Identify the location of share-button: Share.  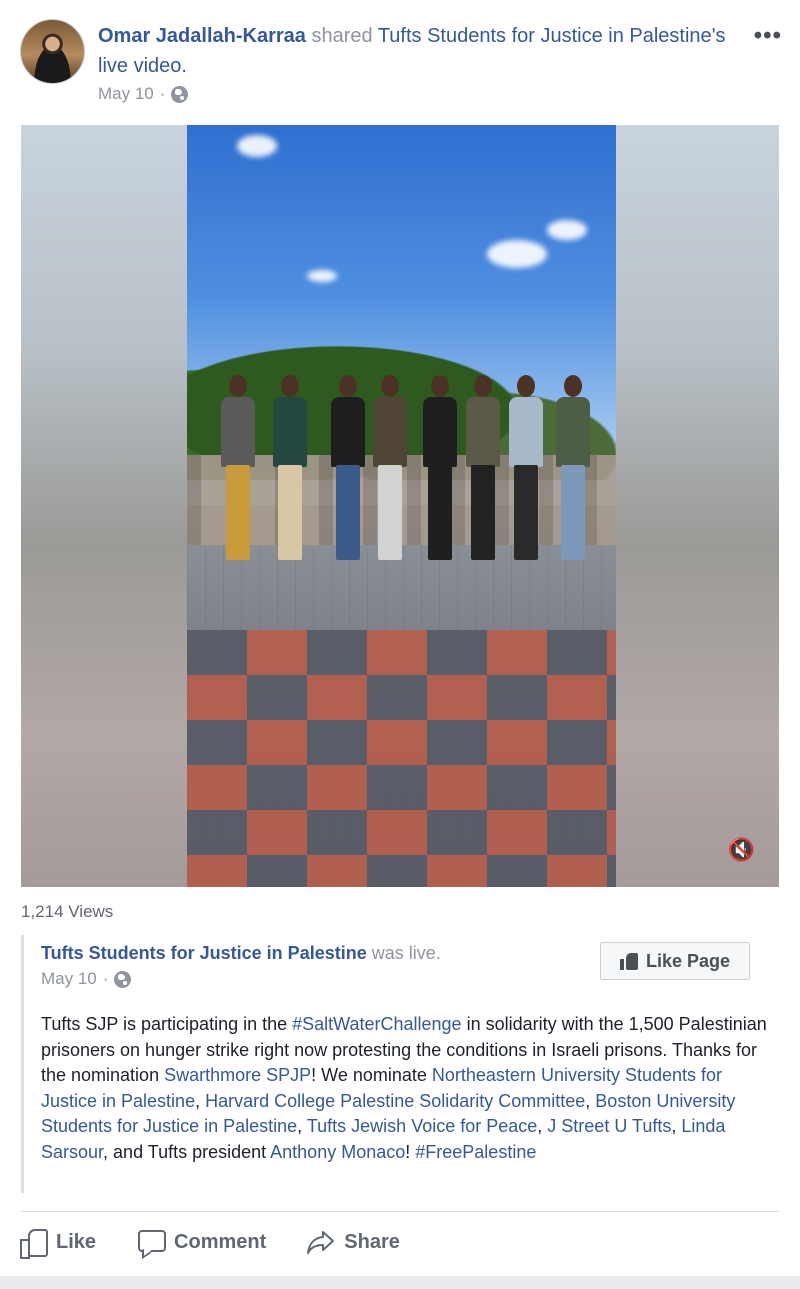
(353, 1242).